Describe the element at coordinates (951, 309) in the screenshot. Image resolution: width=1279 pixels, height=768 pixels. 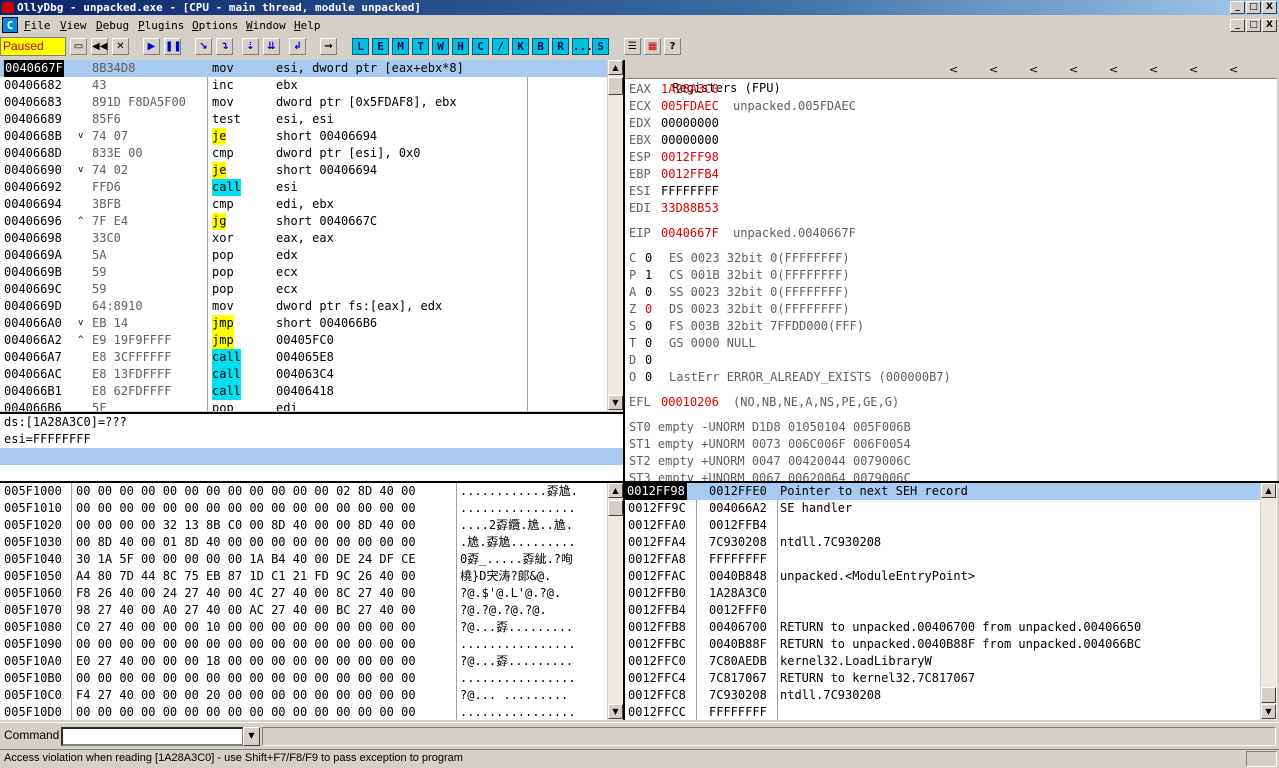
I see `flag-row: Z 0 DS 0023 32bit 0(FFFFFFFF)` at that location.